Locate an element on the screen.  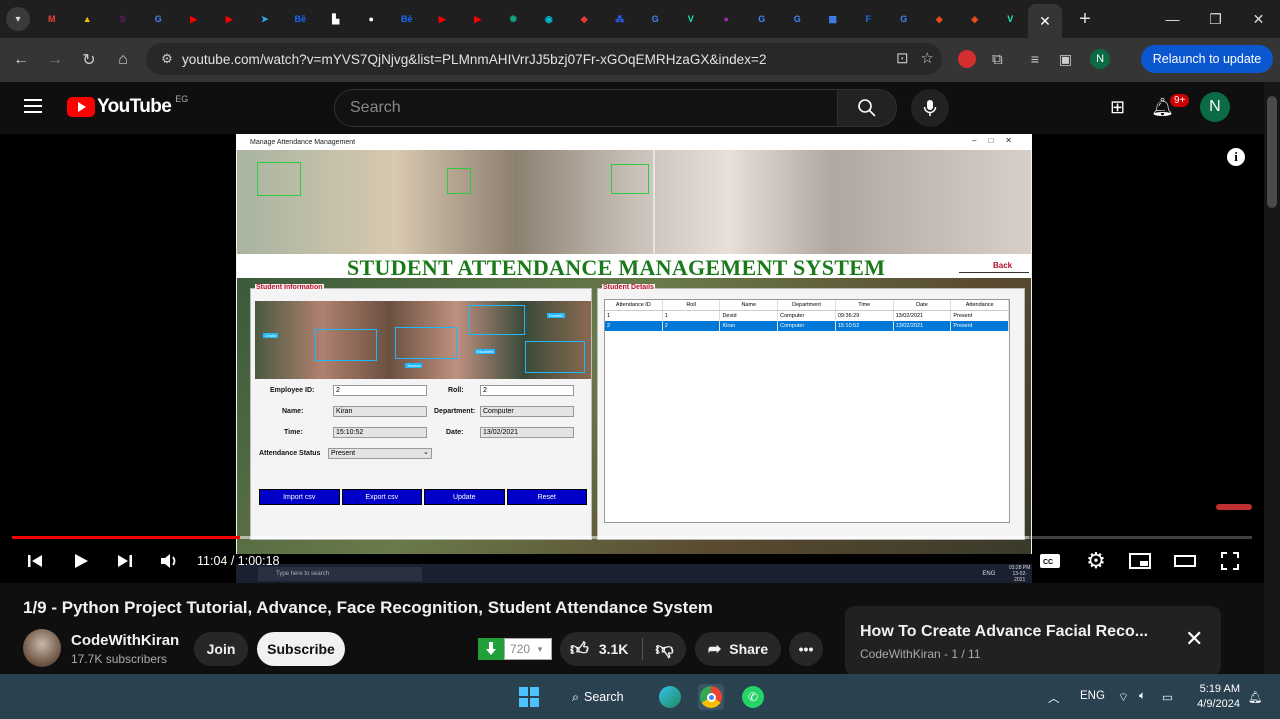
chrome-icon is located at coordinates (711, 697).